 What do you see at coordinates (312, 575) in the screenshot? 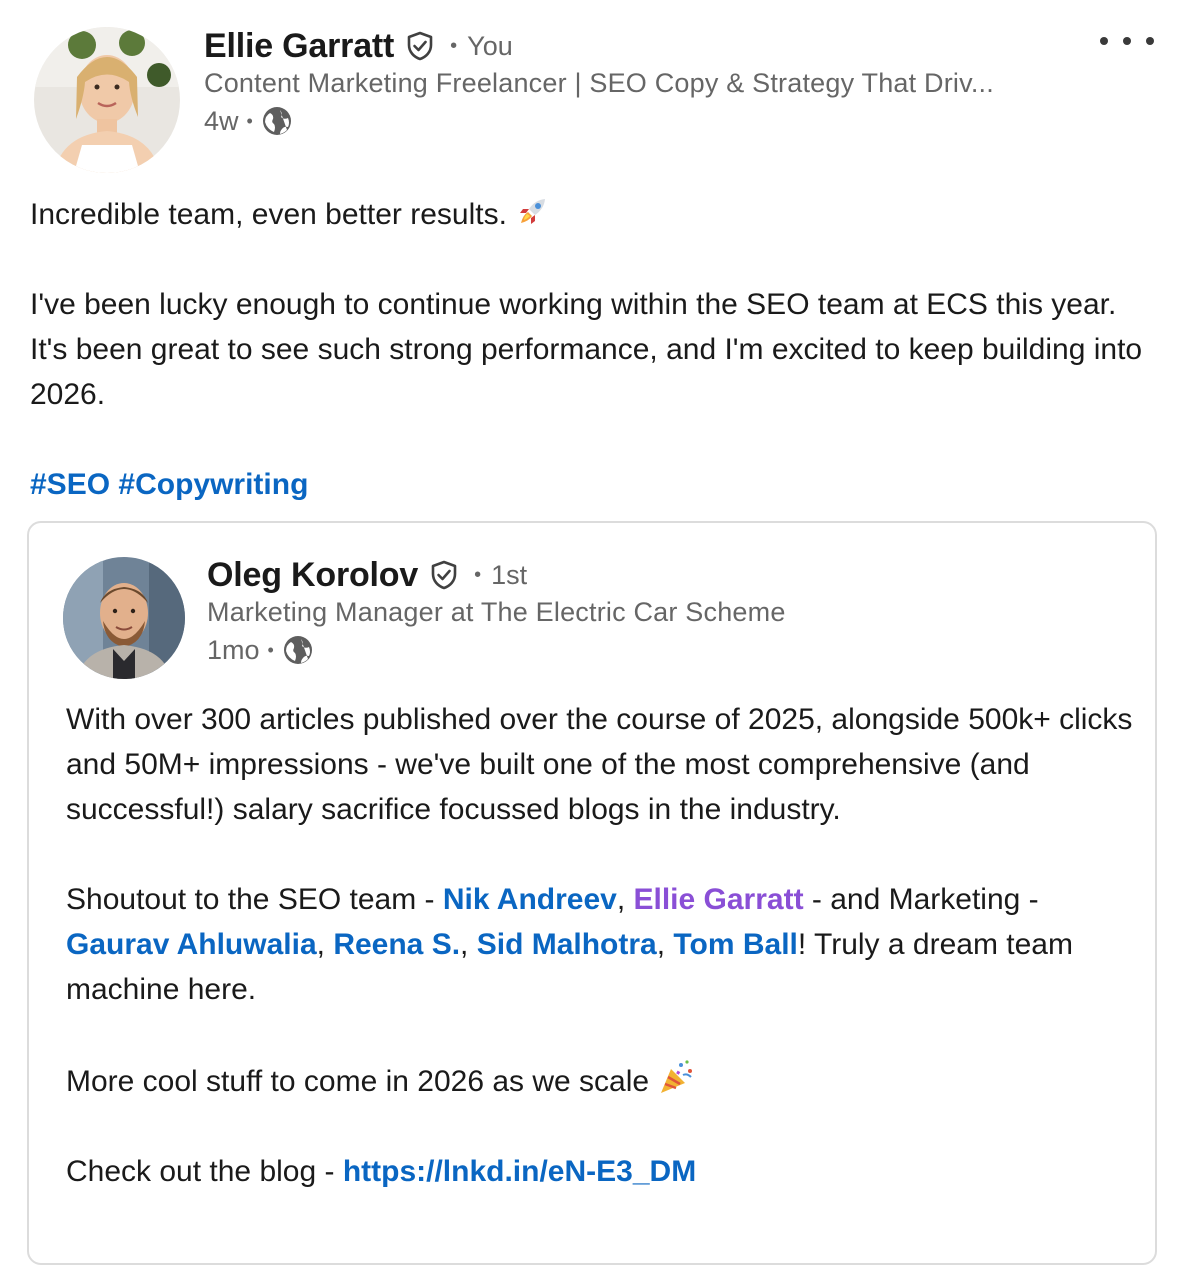
I see `shared-author-name: Oleg Korolov` at bounding box center [312, 575].